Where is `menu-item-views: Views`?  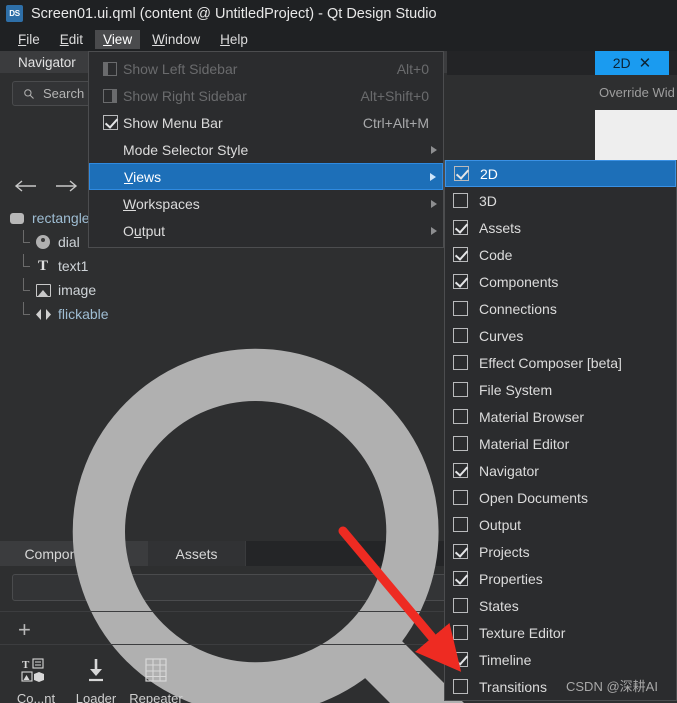 menu-item-views: Views is located at coordinates (266, 176).